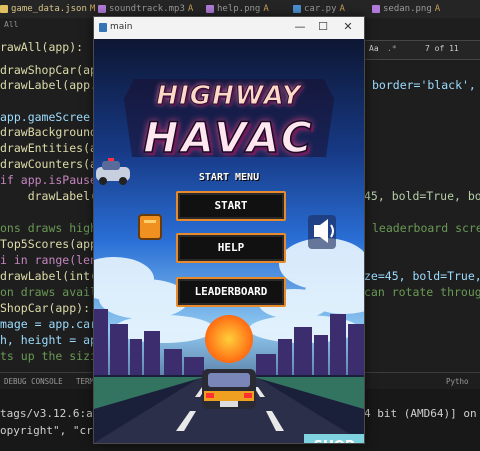 The height and width of the screenshot is (451, 480). I want to click on speaker-icon, so click(322, 232).